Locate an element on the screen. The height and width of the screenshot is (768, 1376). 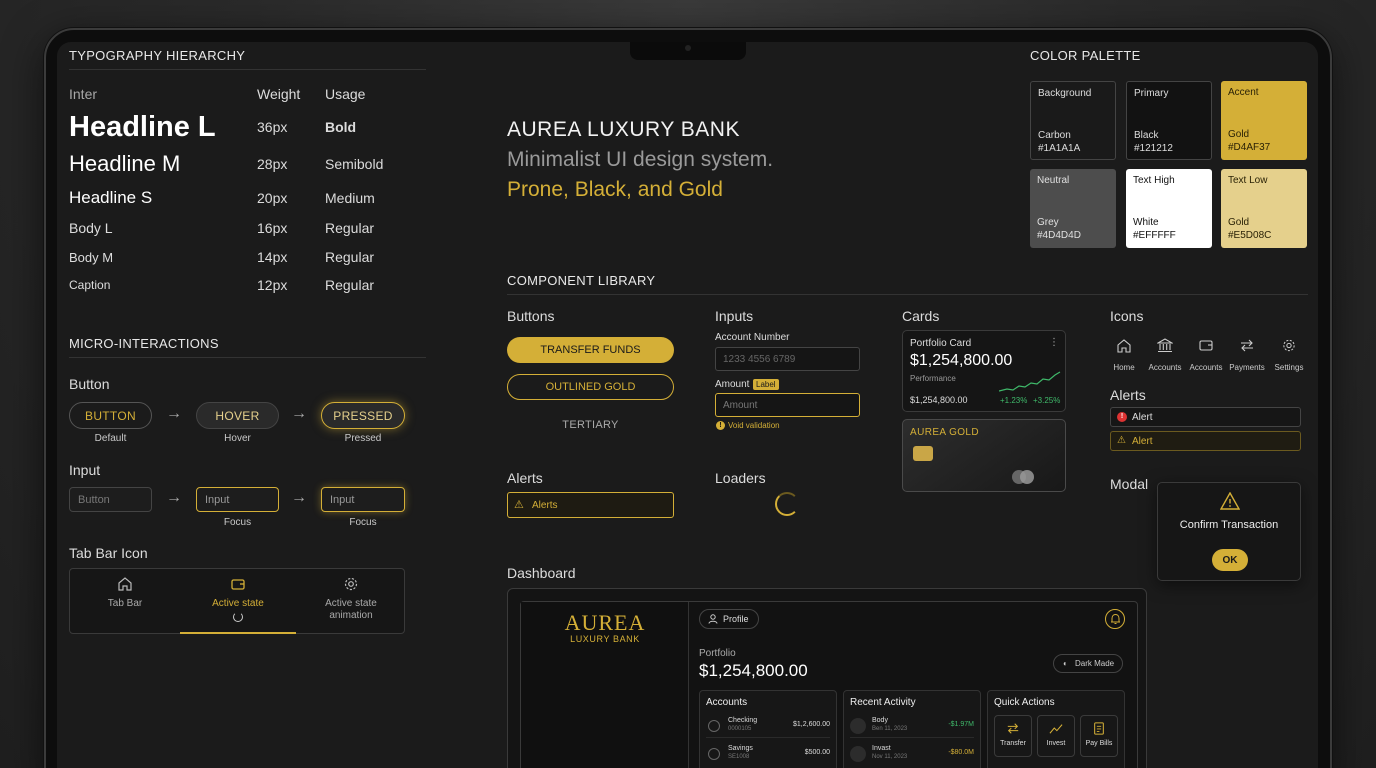
alerts-box: ⚠ Alerts is located at coordinates (590, 505).